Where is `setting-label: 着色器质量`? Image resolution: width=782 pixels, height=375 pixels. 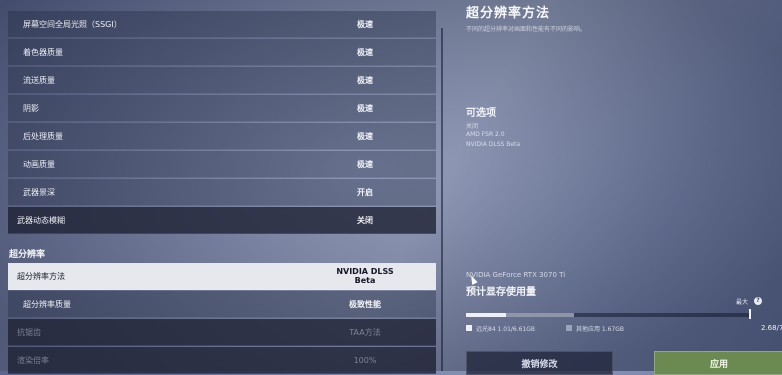
setting-label: 着色器质量 is located at coordinates (43, 52).